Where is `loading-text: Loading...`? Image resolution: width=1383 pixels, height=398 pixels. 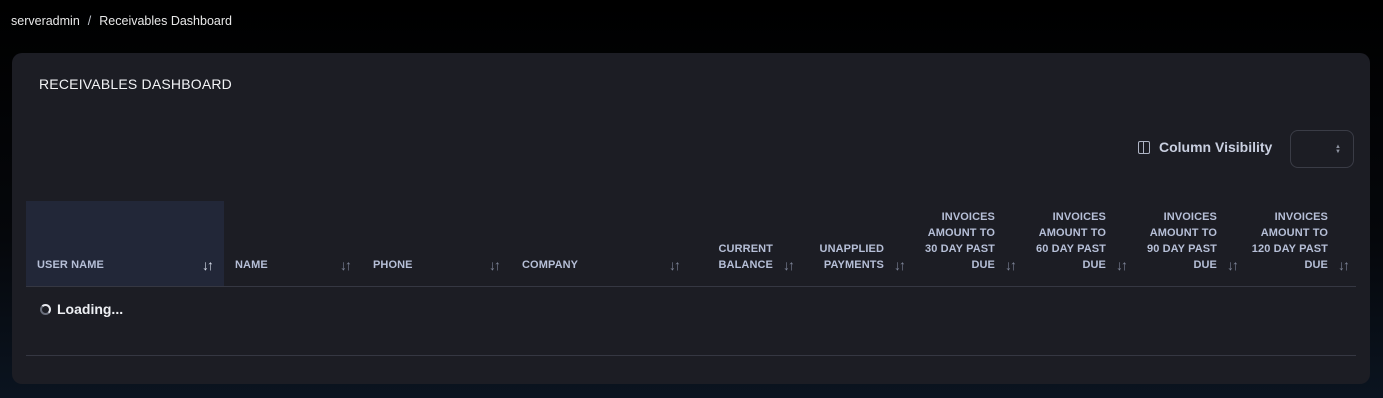
loading-text: Loading... is located at coordinates (90, 309).